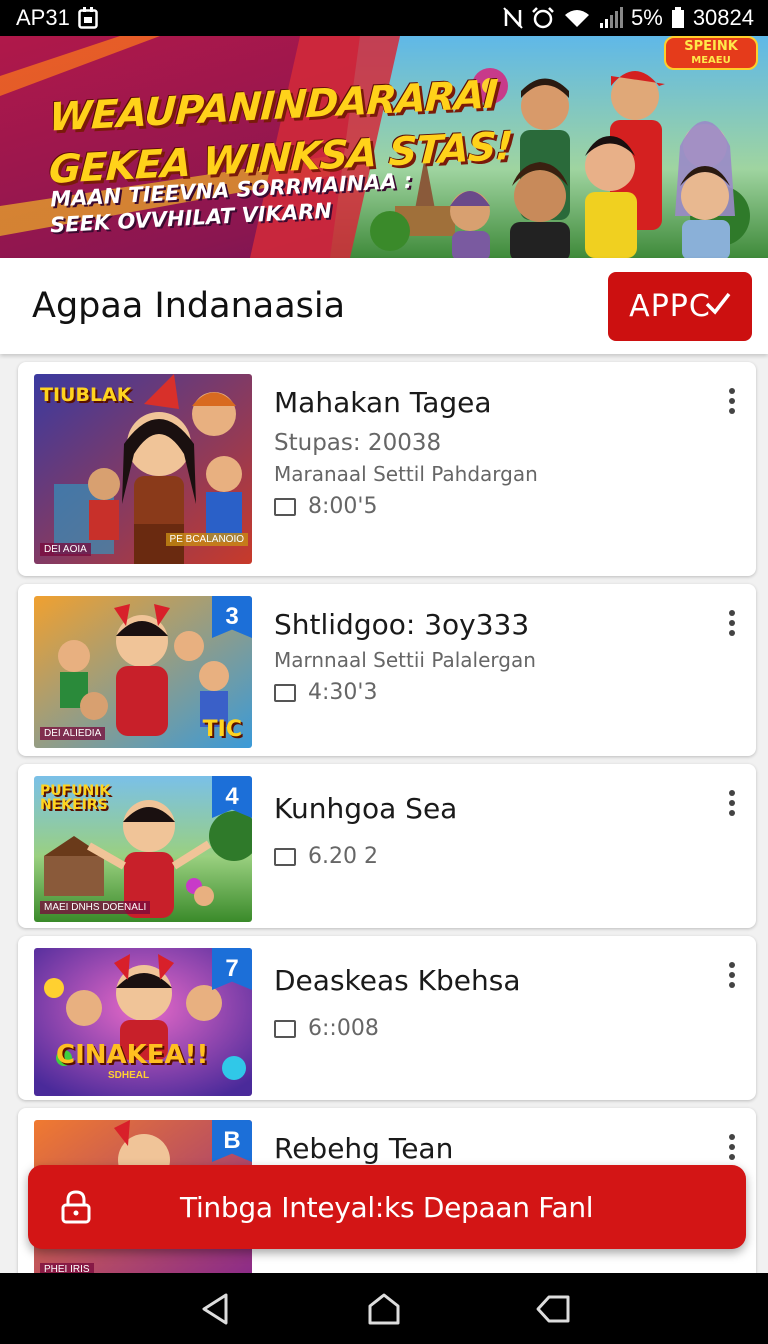 The height and width of the screenshot is (1344, 768). I want to click on thumbnail: 7 CINAKEA!! SDHEAL, so click(143, 1022).